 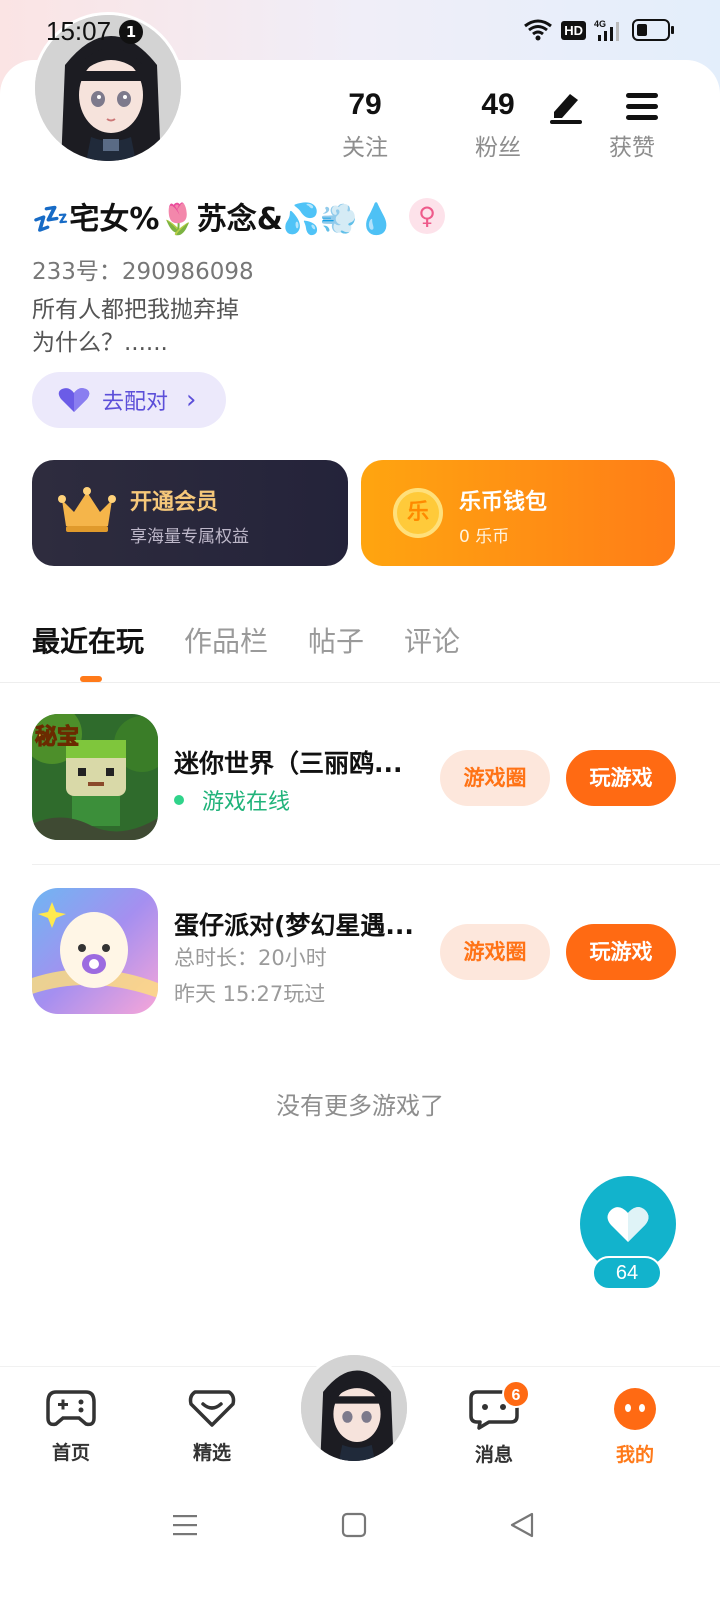 What do you see at coordinates (135, 310) in the screenshot?
I see `bio-line-1: 所有人都把我抛弃掉` at bounding box center [135, 310].